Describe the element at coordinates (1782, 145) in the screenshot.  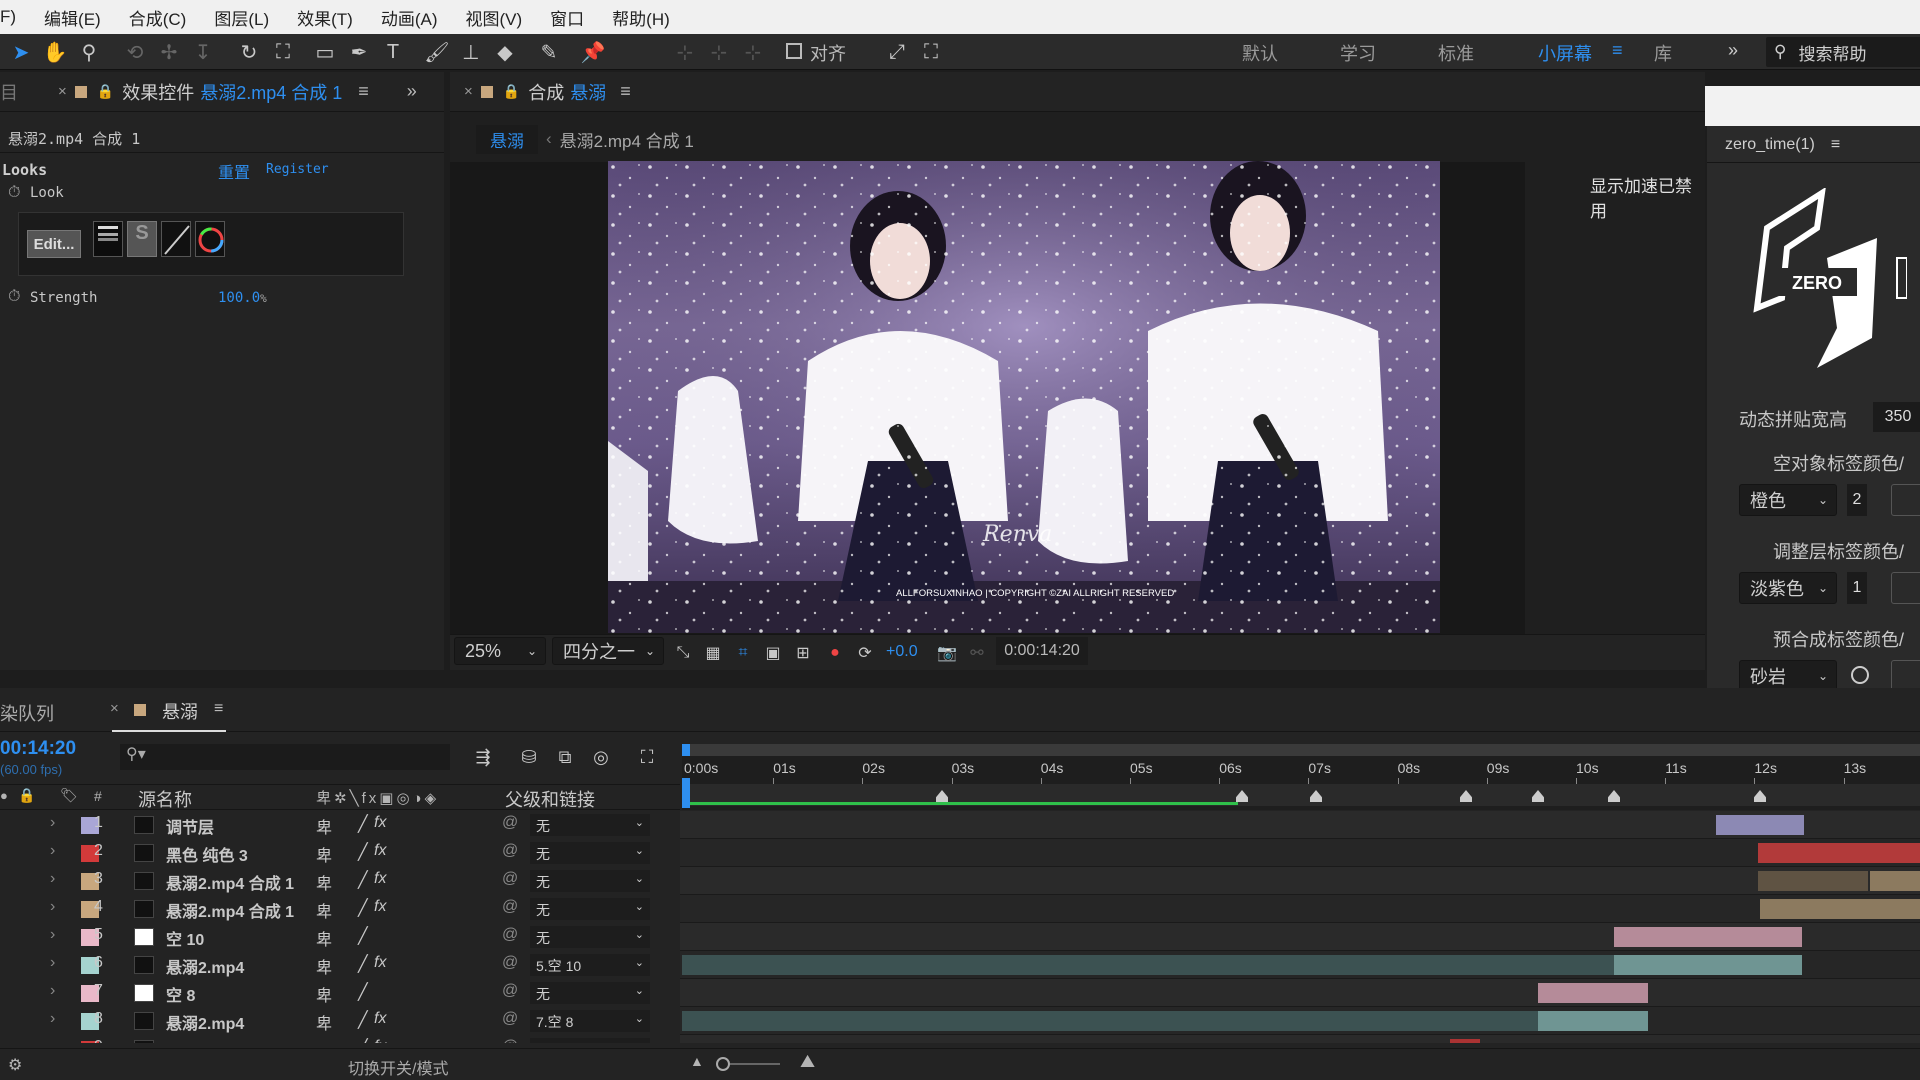
I see `zero-time-title: zero_time(1) ≡` at that location.